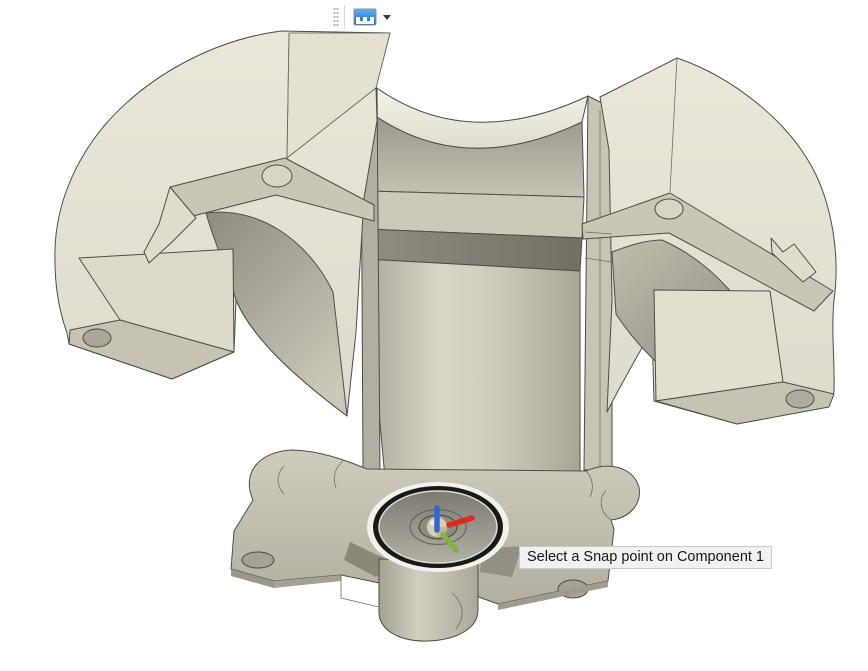 The width and height of the screenshot is (868, 671). Describe the element at coordinates (336, 17) in the screenshot. I see `drag-handle-icon` at that location.